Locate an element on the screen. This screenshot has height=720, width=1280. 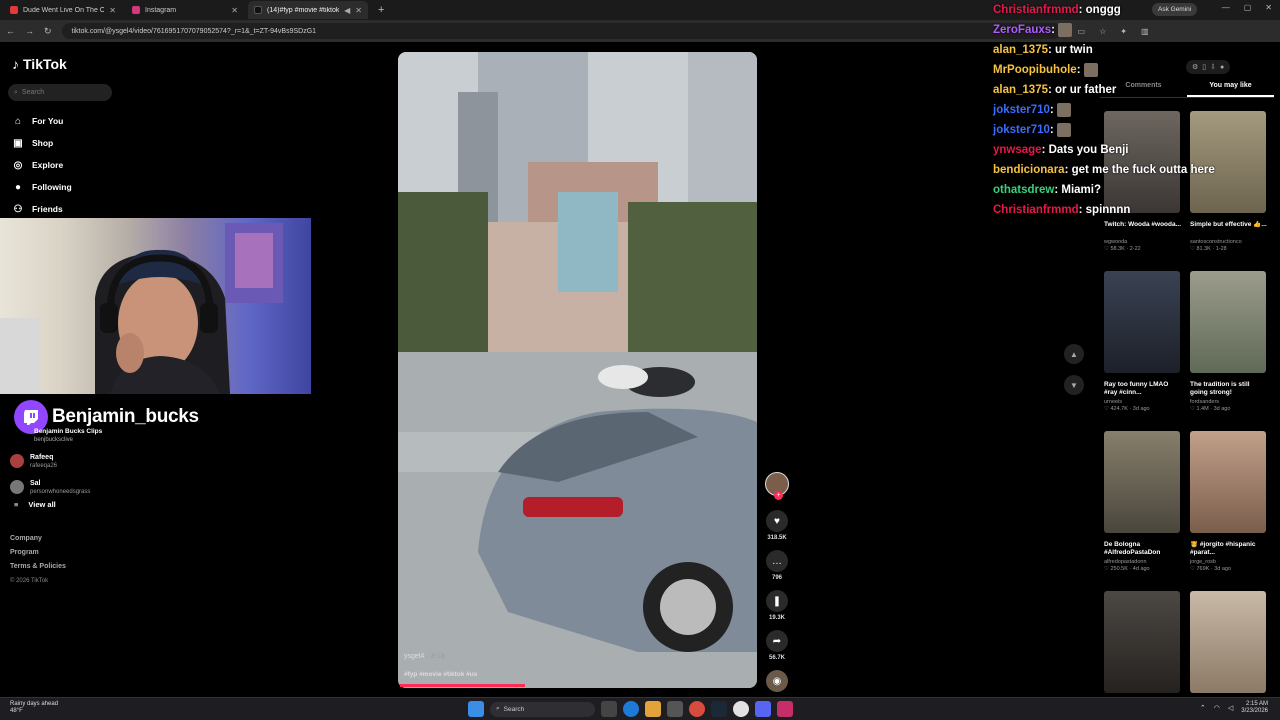
compass-icon: ◎ is located at coordinates (18, 165).